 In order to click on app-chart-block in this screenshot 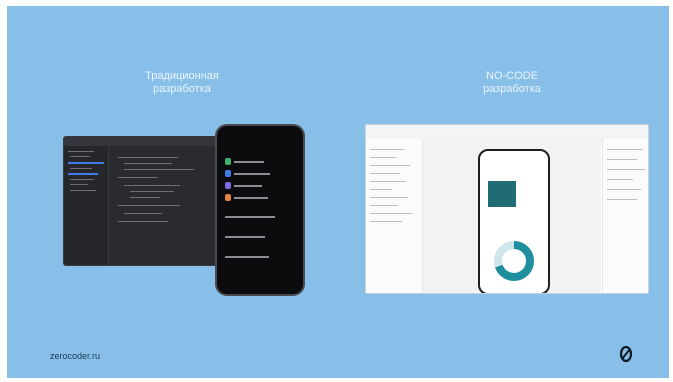, I will do `click(502, 194)`.